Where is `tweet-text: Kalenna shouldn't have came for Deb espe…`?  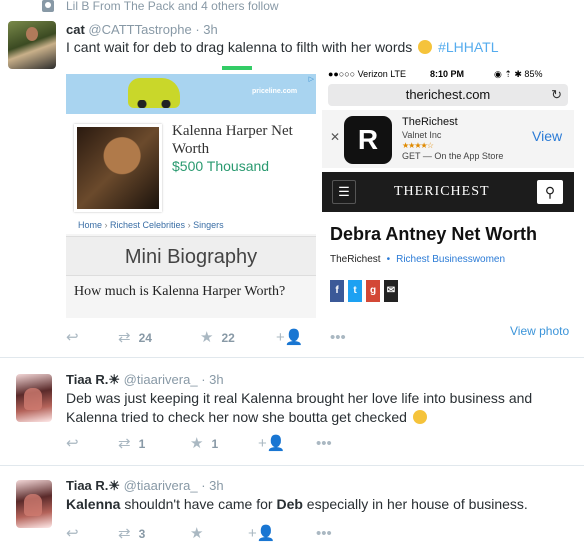
tweet-text: Kalenna shouldn't have came for Deb espe… is located at coordinates (297, 504).